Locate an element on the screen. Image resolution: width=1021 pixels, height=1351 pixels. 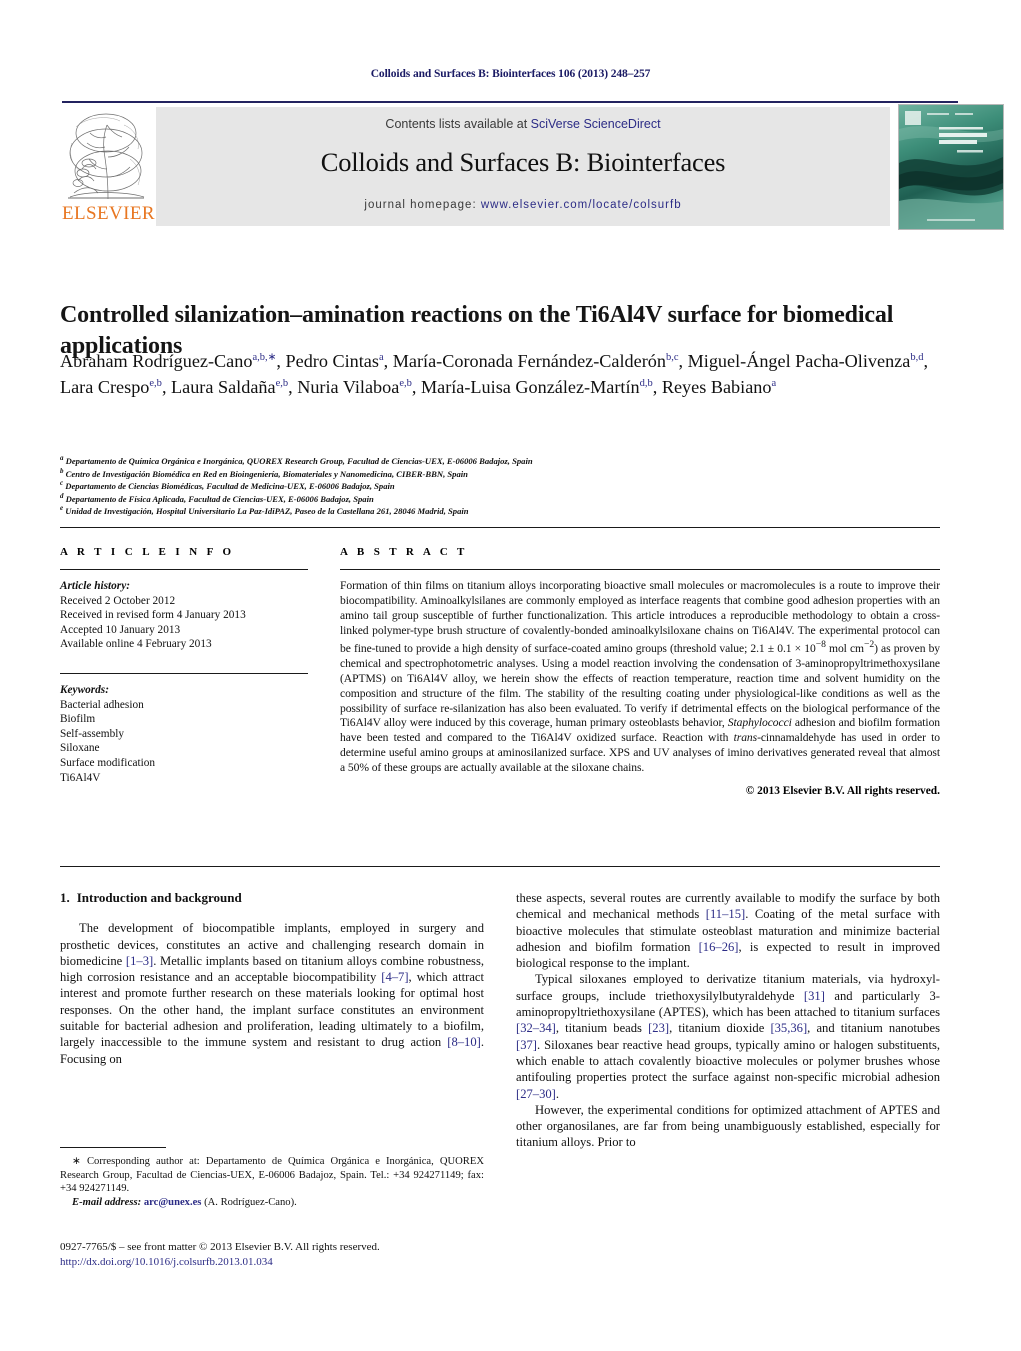
journal-title: Colloids and Surfaces B: Biointerfaces is located at coordinates (523, 162).